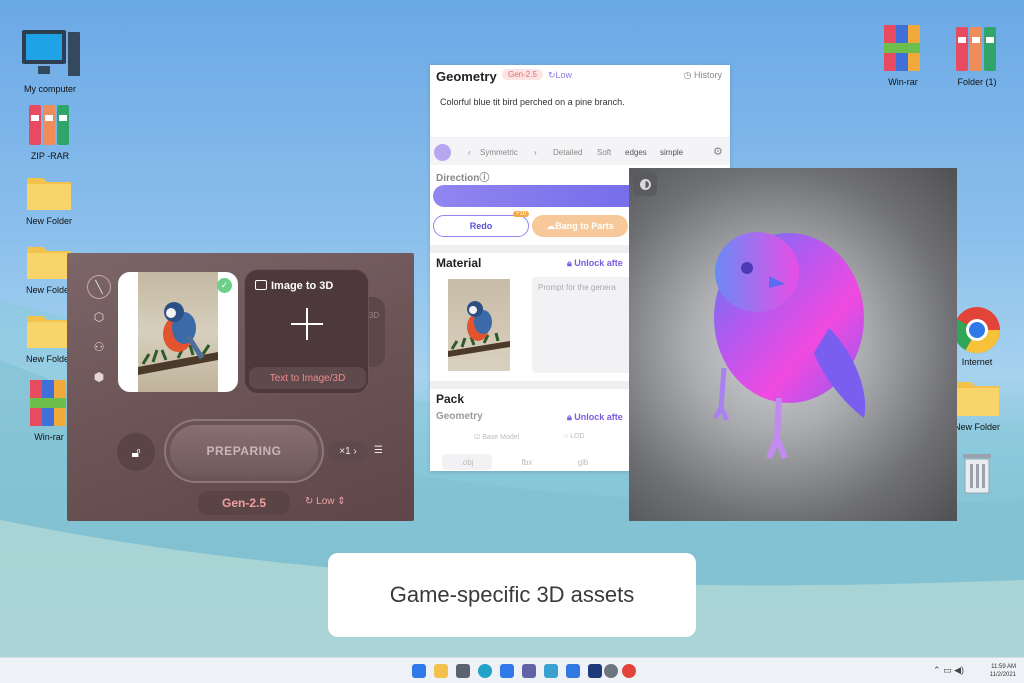 This screenshot has width=1024, height=683. Describe the element at coordinates (977, 82) in the screenshot. I see `desktop-icon-label: Folder (1)` at that location.